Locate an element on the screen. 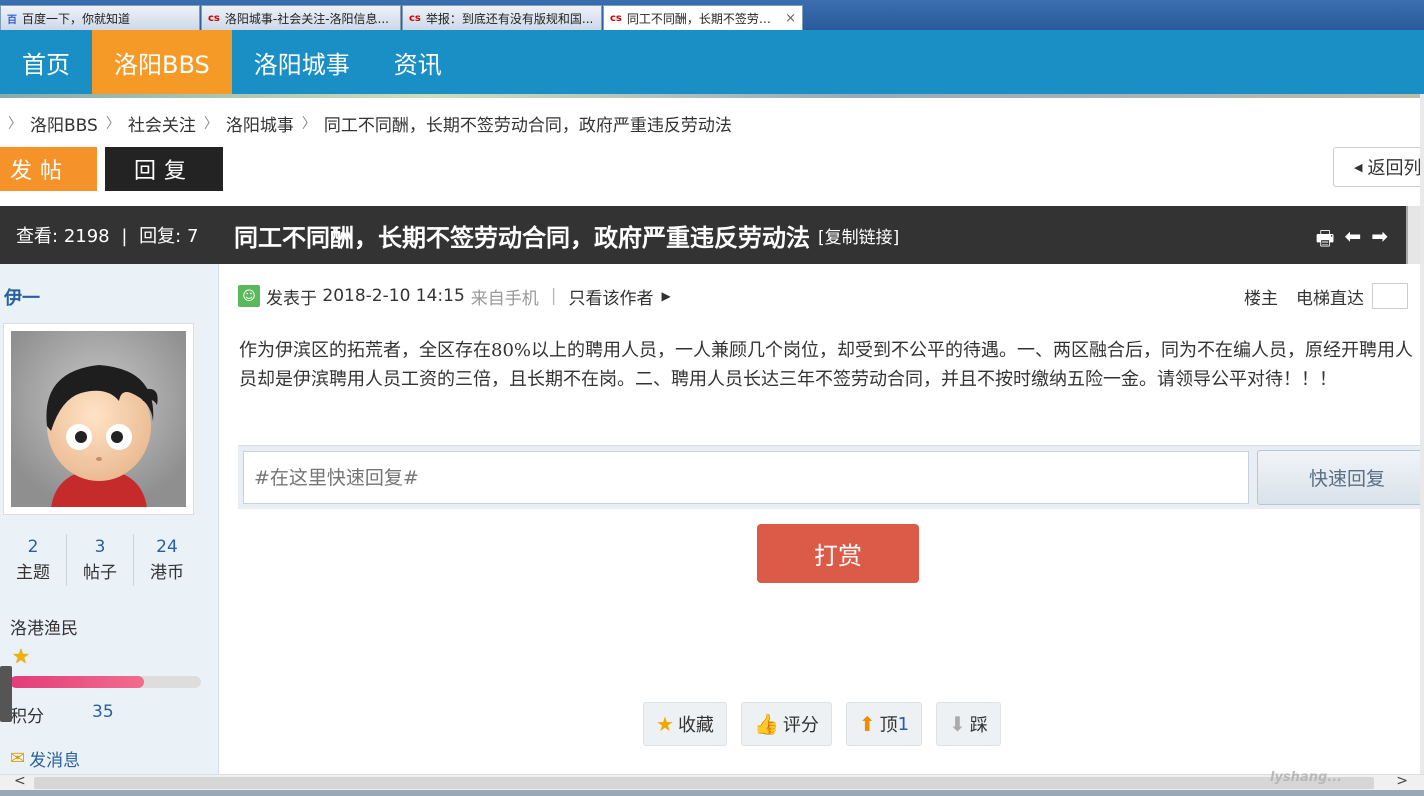 This screenshot has height=796, width=1424. quick-reply-button: 快速回复 is located at coordinates (1340, 477).